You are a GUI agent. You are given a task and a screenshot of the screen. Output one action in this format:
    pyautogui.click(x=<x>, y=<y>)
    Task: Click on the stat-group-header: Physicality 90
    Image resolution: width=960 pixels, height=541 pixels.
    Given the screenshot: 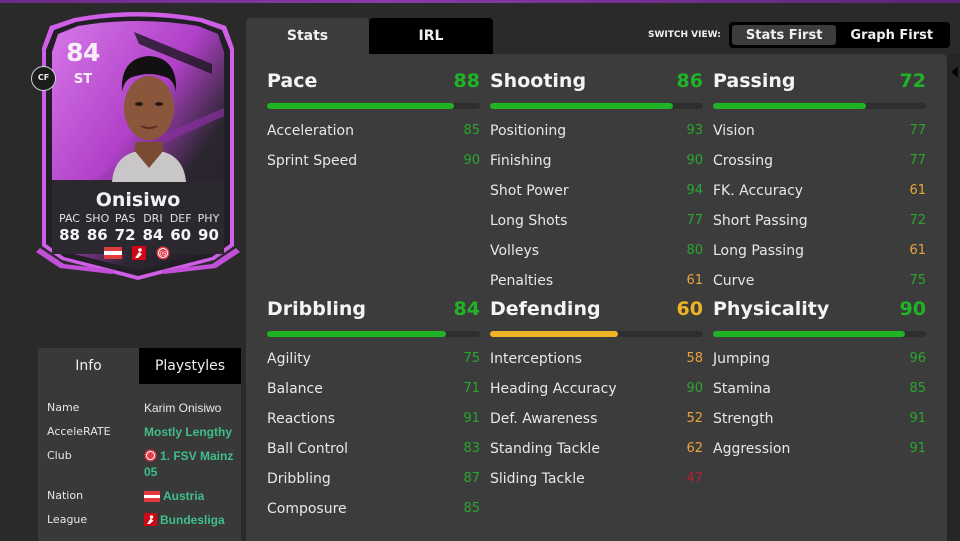 What is the action you would take?
    pyautogui.click(x=819, y=312)
    